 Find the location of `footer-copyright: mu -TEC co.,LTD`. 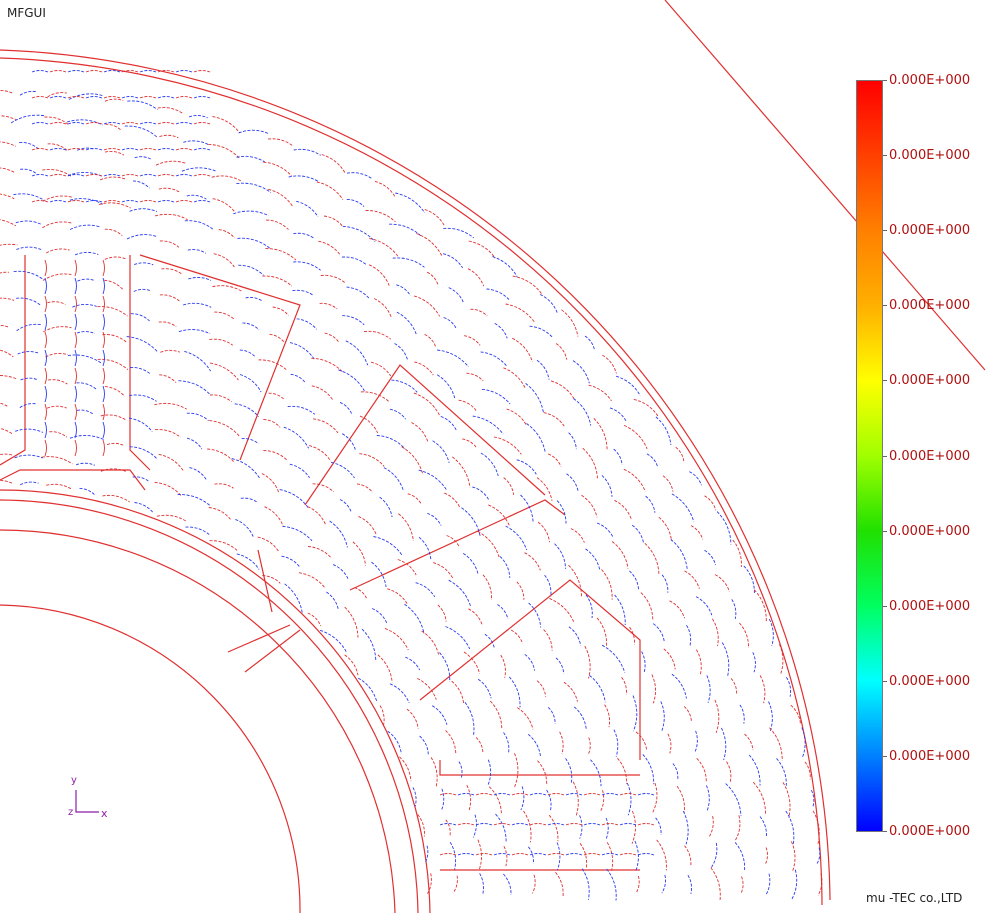

footer-copyright: mu -TEC co.,LTD is located at coordinates (914, 898).